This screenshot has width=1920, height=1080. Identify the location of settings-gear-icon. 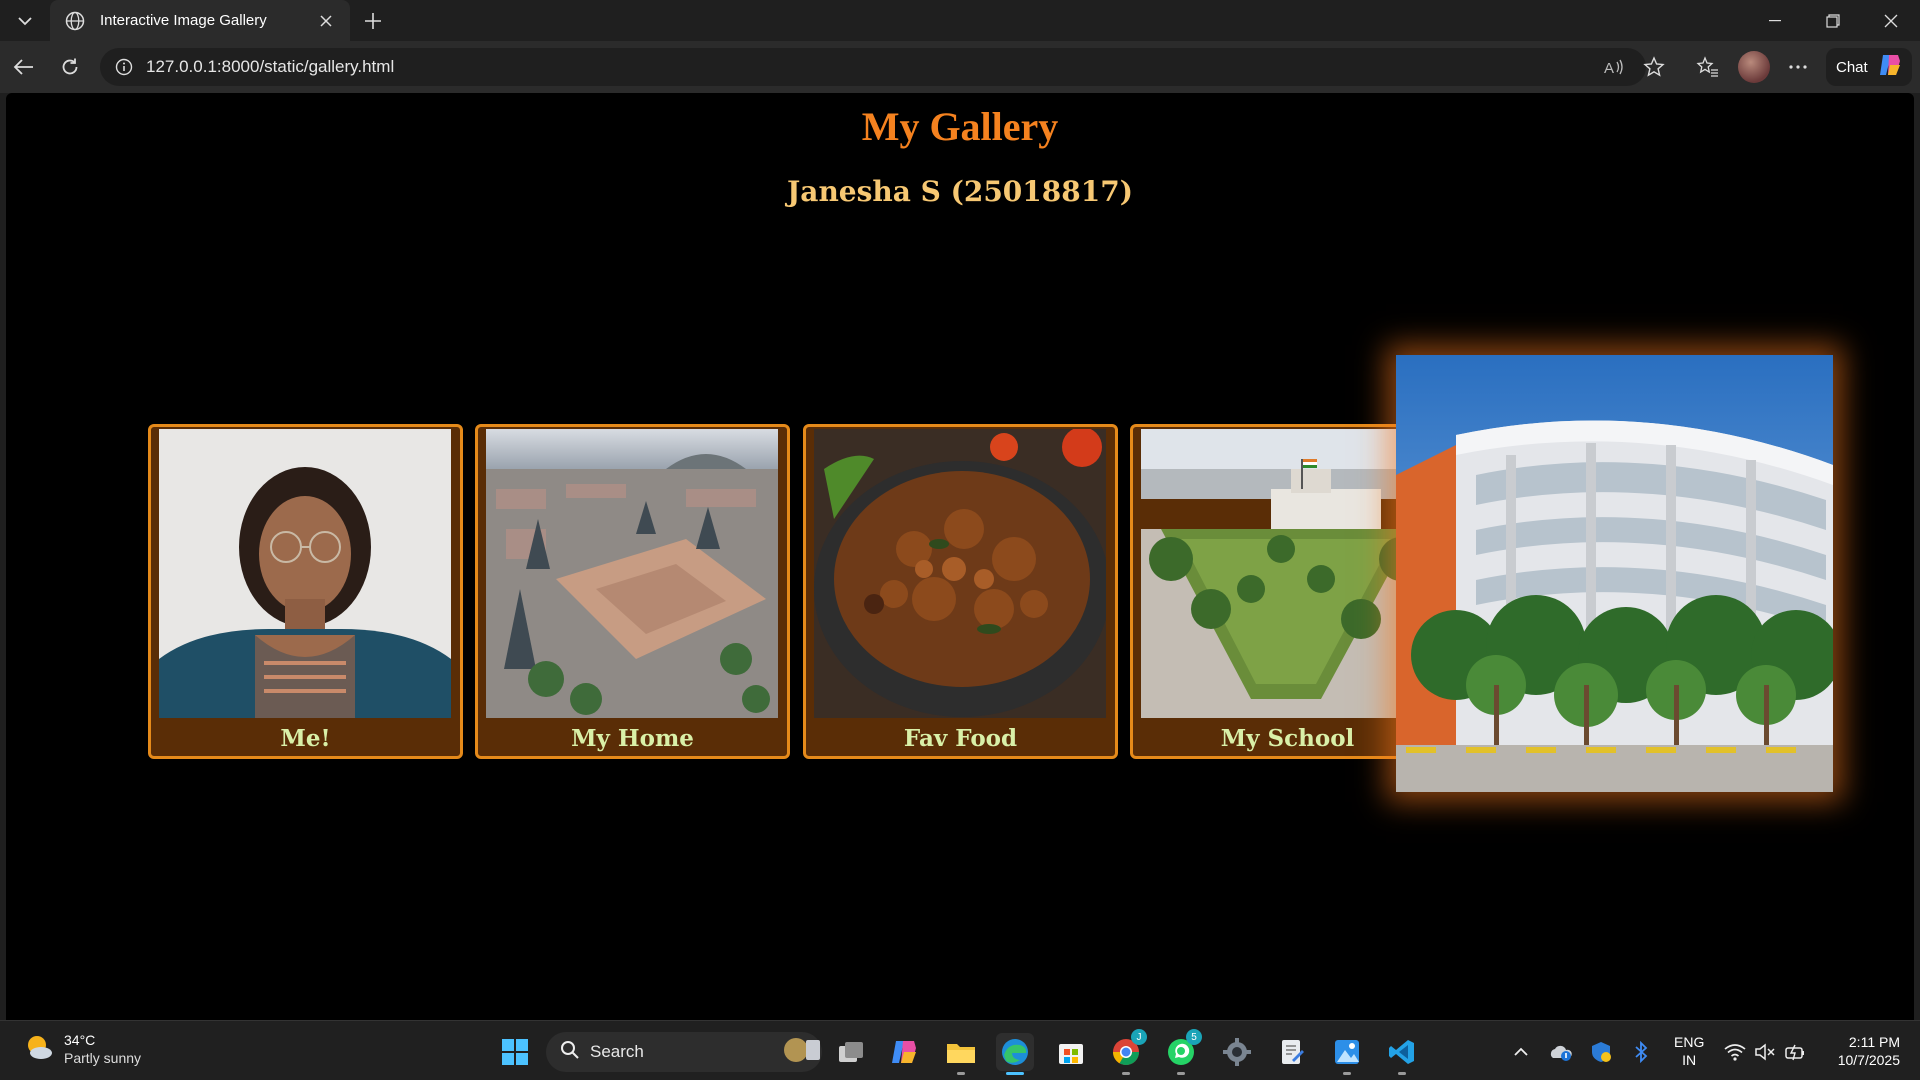
(1237, 1052).